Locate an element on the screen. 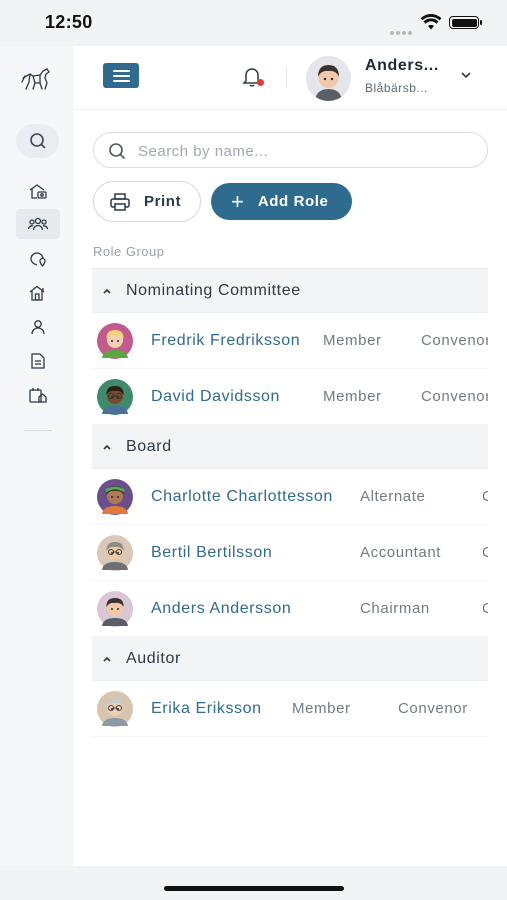 This screenshot has width=507, height=900. home-indicator is located at coordinates (254, 888).